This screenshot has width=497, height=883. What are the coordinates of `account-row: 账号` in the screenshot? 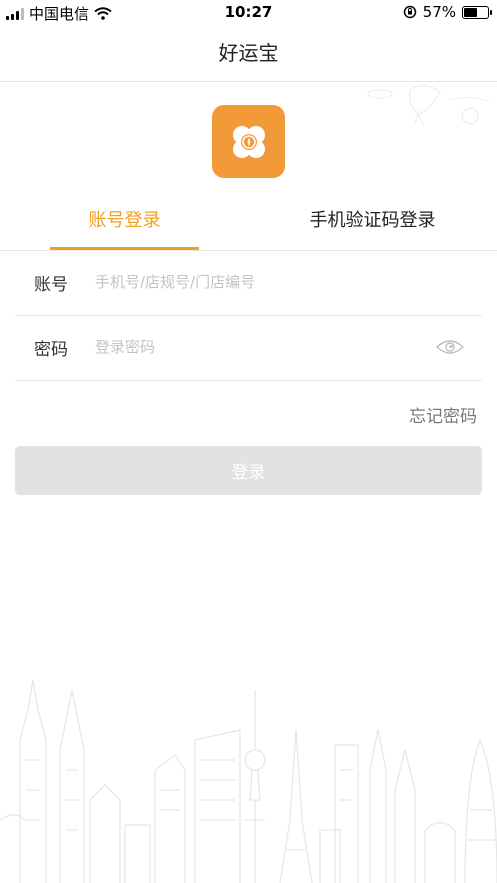 It's located at (248, 283).